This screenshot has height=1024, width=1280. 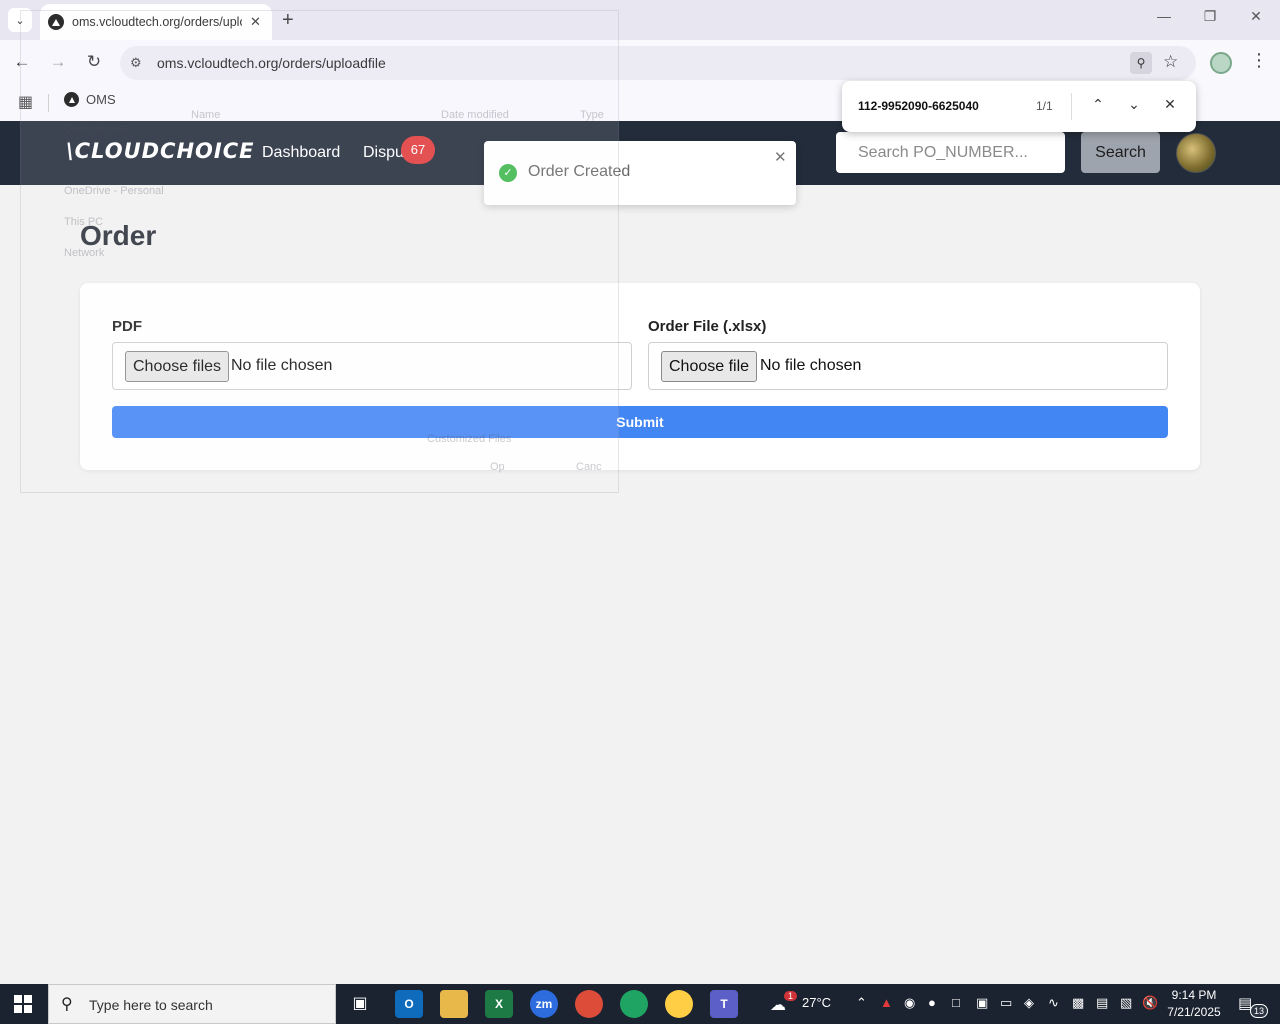 What do you see at coordinates (640, 422) in the screenshot?
I see `submit-button: Submit` at bounding box center [640, 422].